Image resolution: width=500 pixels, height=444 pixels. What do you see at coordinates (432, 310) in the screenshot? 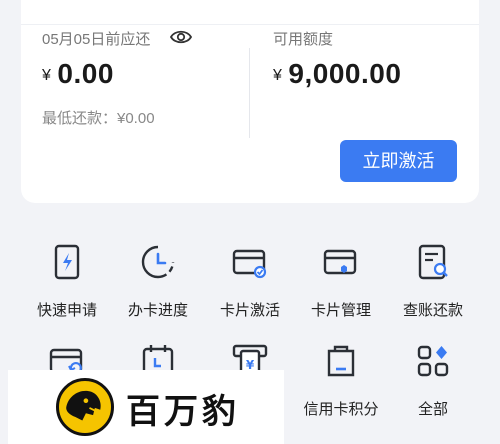
I see `service-label: 查账还款` at bounding box center [432, 310].